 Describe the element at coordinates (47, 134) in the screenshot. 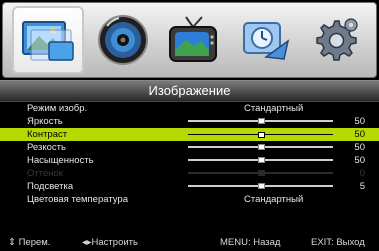

I see `row-label: Контраст` at that location.